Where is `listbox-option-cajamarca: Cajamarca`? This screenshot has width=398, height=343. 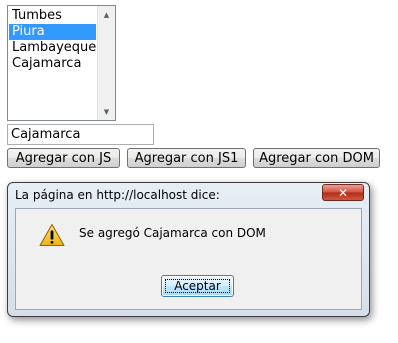 listbox-option-cajamarca: Cajamarca is located at coordinates (52, 64).